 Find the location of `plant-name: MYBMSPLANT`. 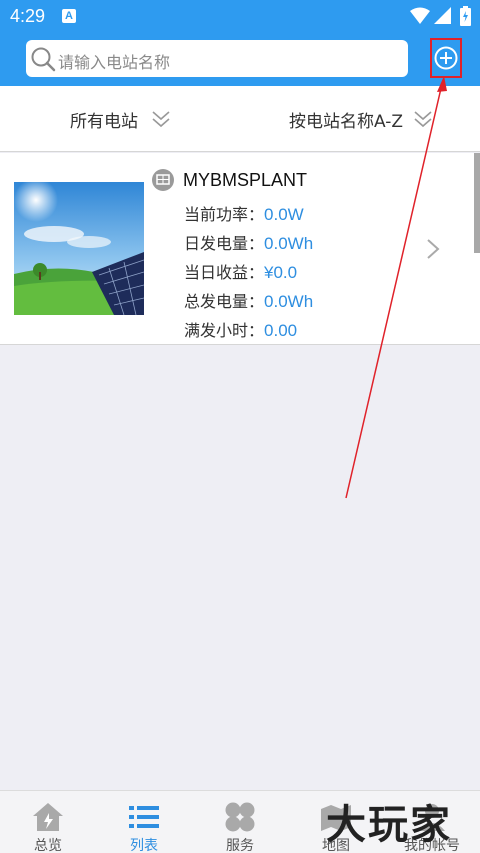

plant-name: MYBMSPLANT is located at coordinates (245, 180).